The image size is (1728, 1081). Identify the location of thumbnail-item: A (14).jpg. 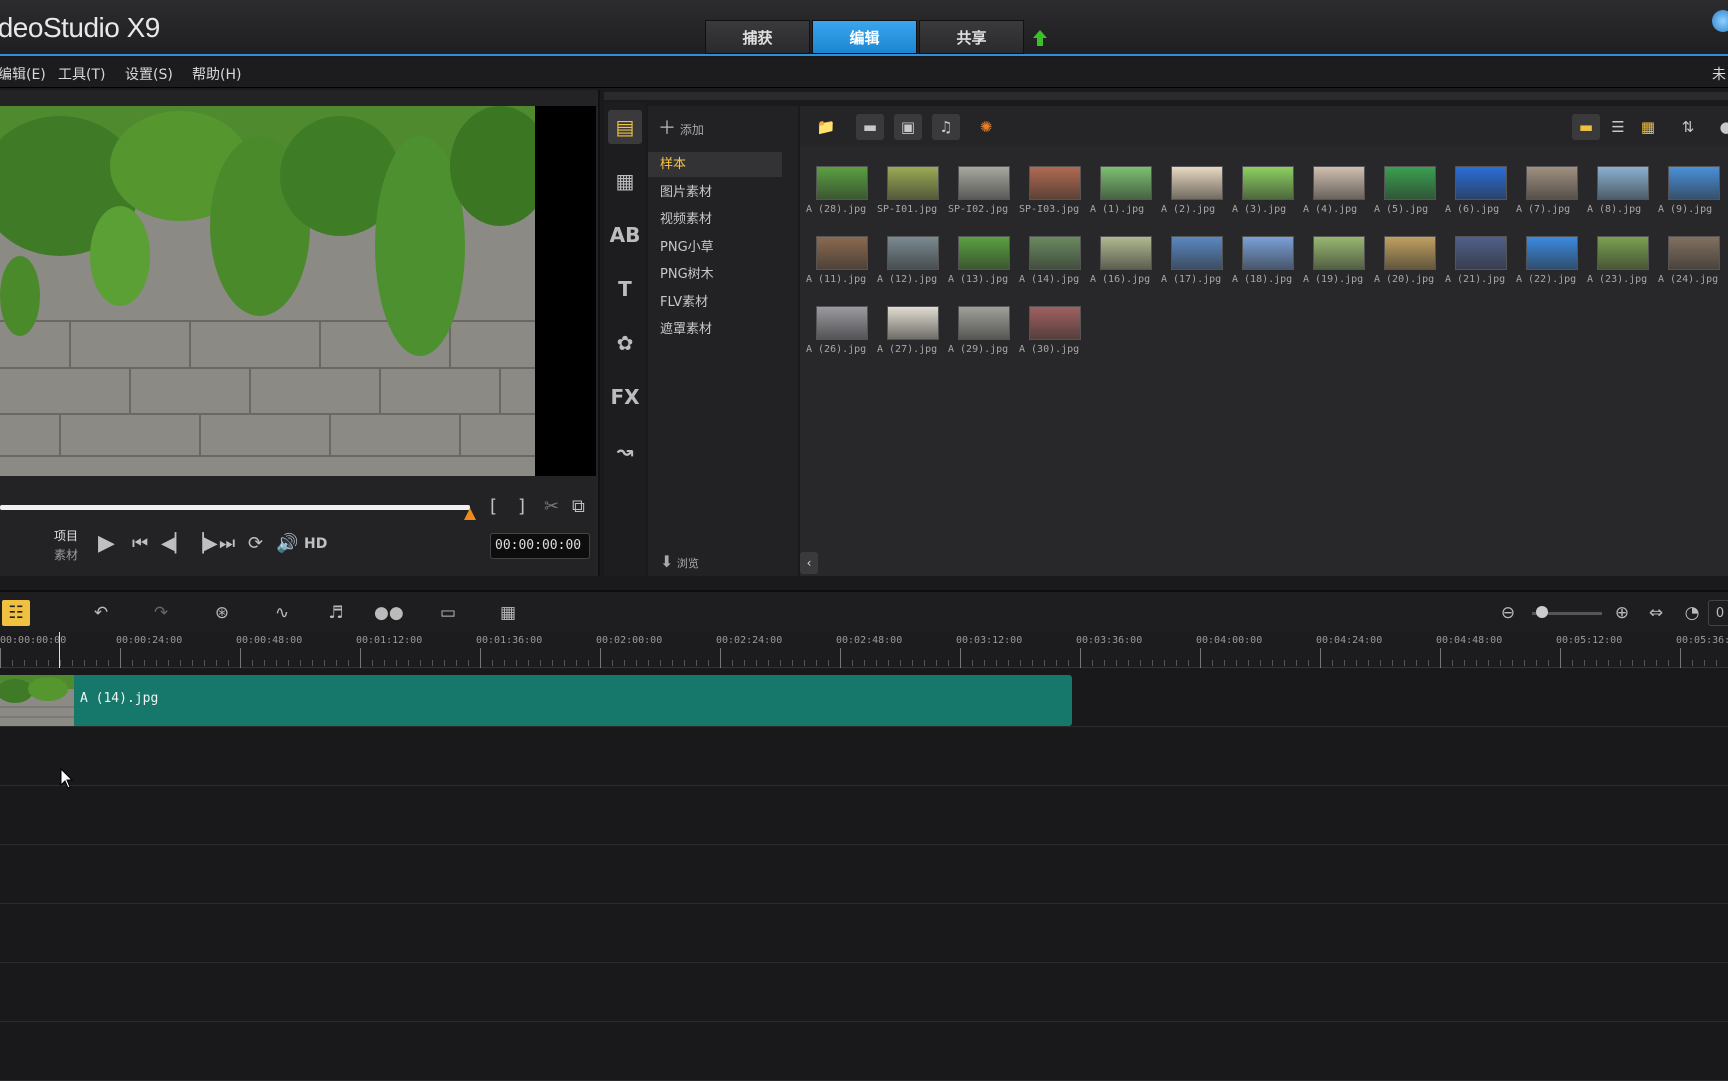
(1054, 261).